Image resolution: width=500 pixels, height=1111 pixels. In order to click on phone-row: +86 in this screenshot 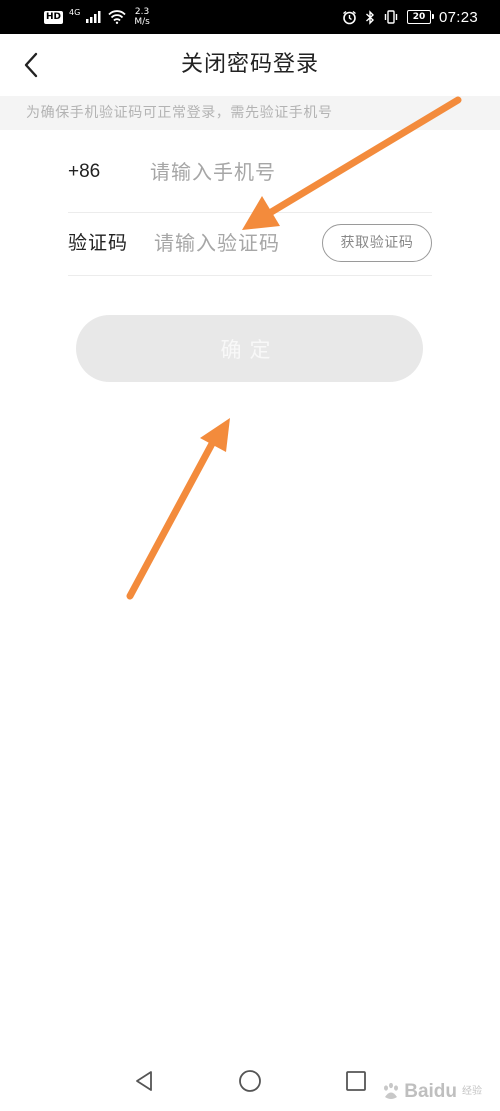, I will do `click(250, 177)`.